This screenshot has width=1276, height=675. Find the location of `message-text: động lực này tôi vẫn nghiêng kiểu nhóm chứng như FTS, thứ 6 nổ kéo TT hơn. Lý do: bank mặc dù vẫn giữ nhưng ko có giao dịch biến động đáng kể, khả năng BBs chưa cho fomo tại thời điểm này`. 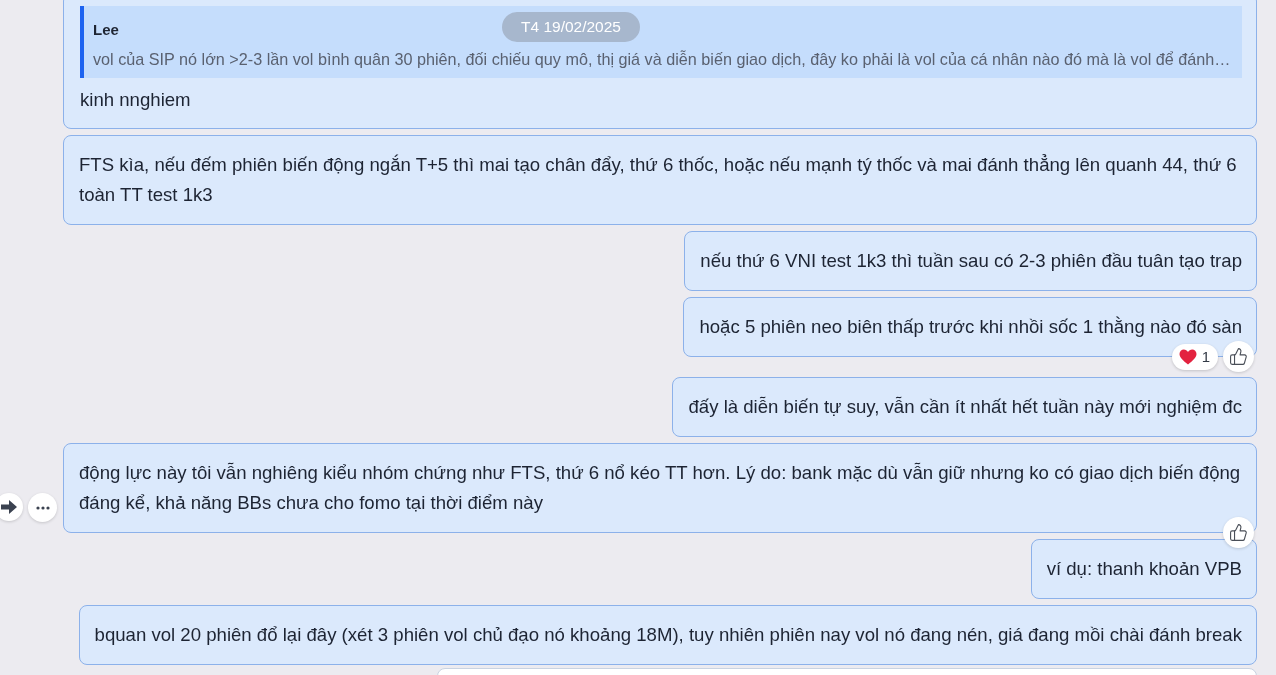

message-text: động lực này tôi vẫn nghiêng kiểu nhóm chứng như FTS, thứ 6 nổ kéo TT hơn. Lý do: bank mặc dù vẫn giữ nhưng ko có giao dịch biến động đáng kể, khả năng BBs chưa cho fomo tại thời điểm này is located at coordinates (660, 488).